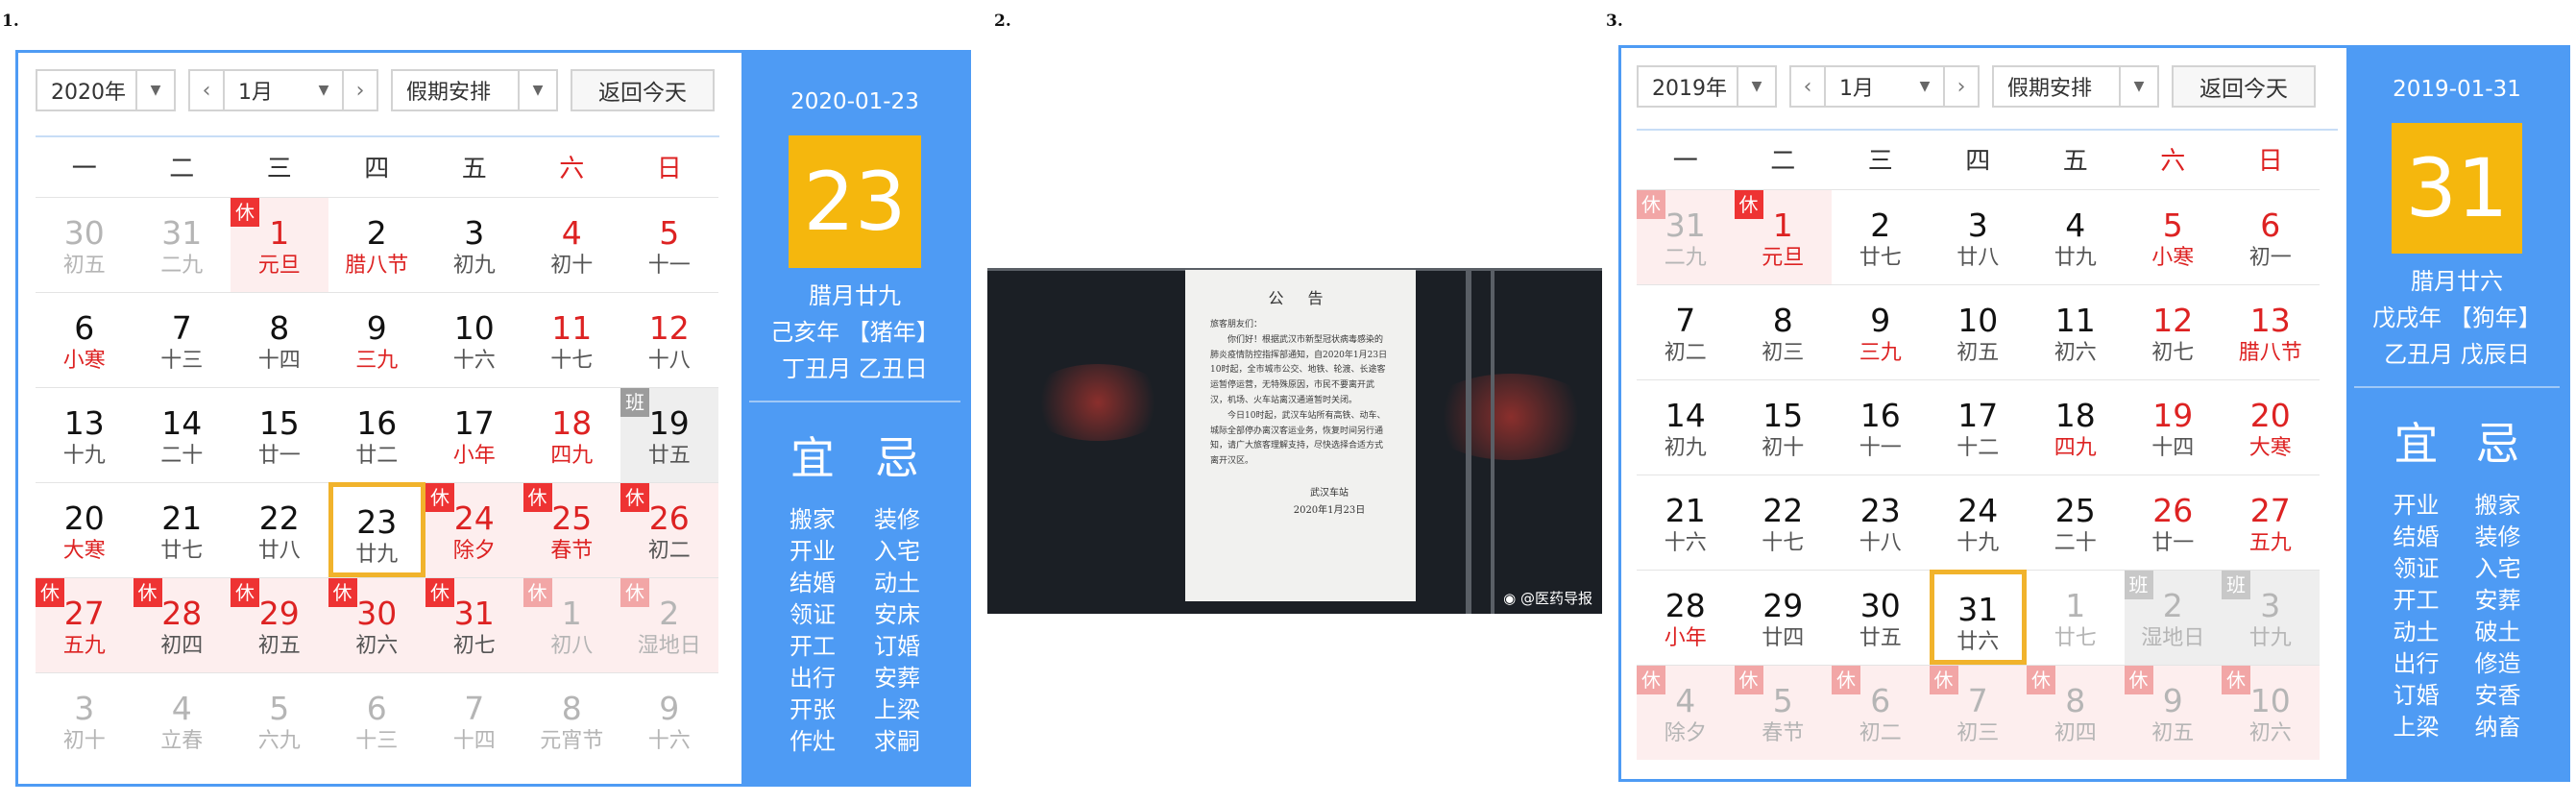 This screenshot has height=803, width=2576. Describe the element at coordinates (1686, 236) in the screenshot. I see `day-cell: 休 31 二九` at that location.